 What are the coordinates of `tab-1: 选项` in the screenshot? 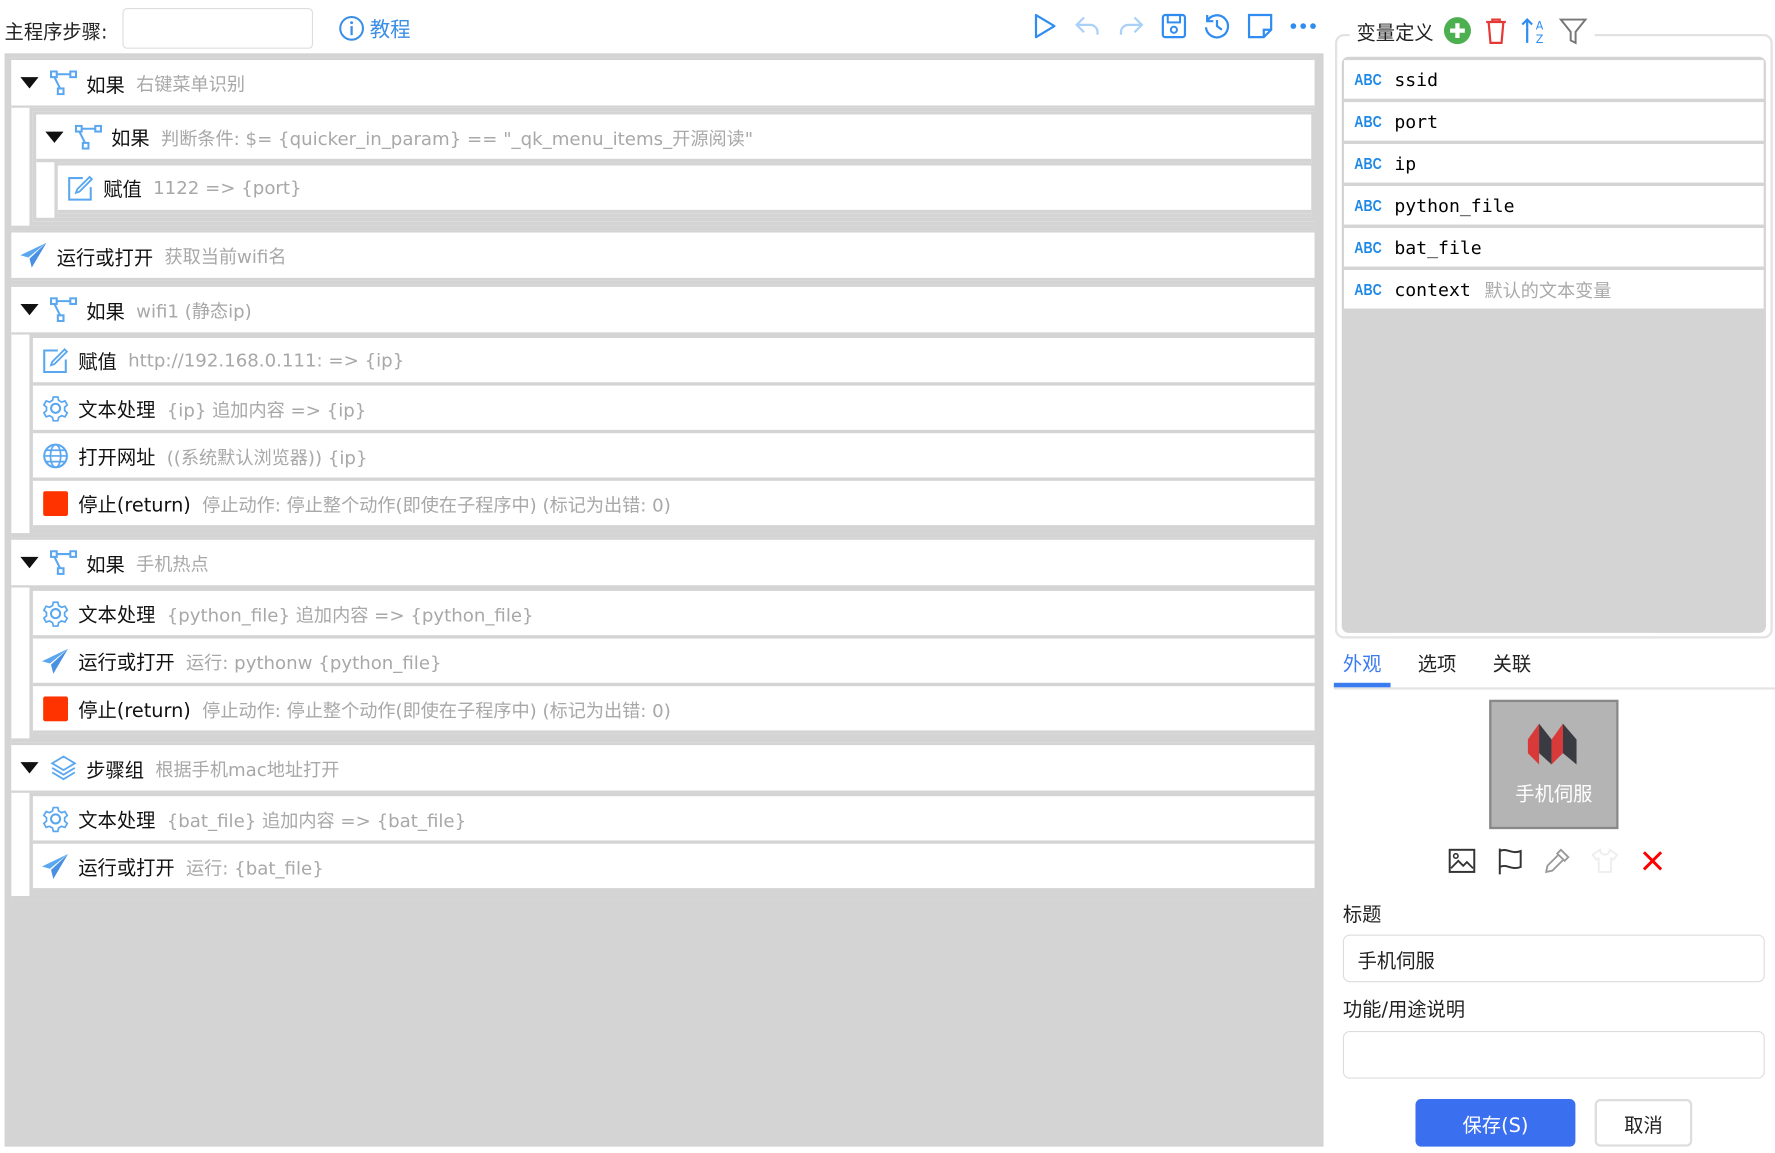 It's located at (1437, 668).